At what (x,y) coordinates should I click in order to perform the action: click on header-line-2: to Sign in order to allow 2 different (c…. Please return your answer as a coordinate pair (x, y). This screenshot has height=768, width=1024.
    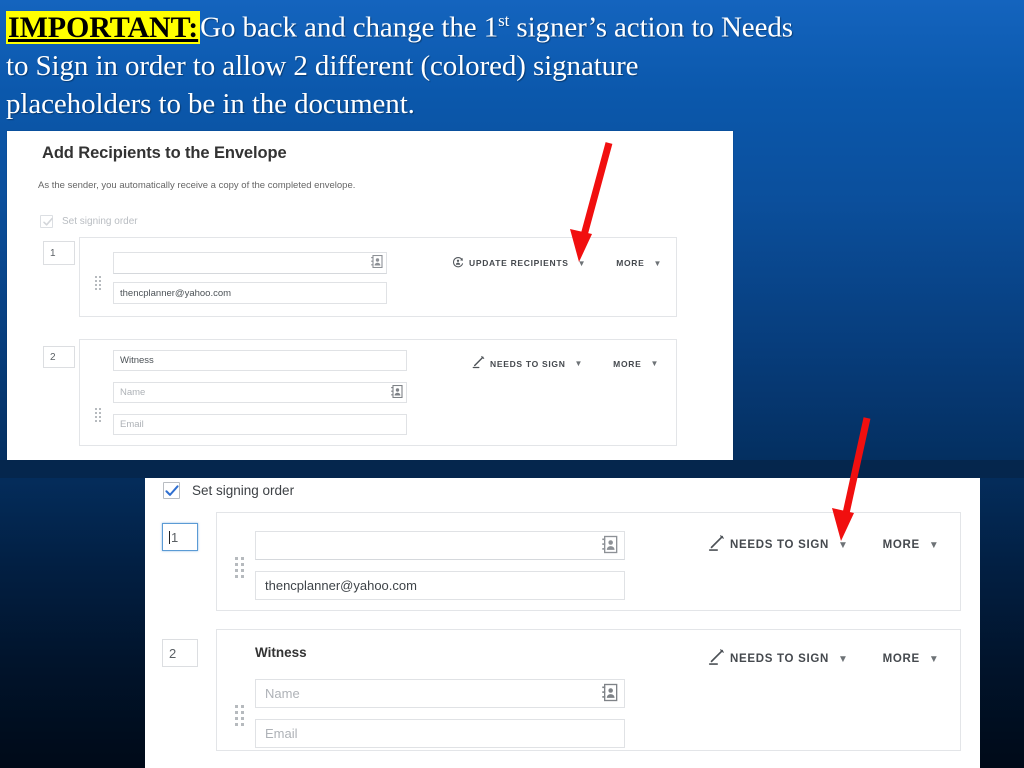
    Looking at the image, I should click on (322, 65).